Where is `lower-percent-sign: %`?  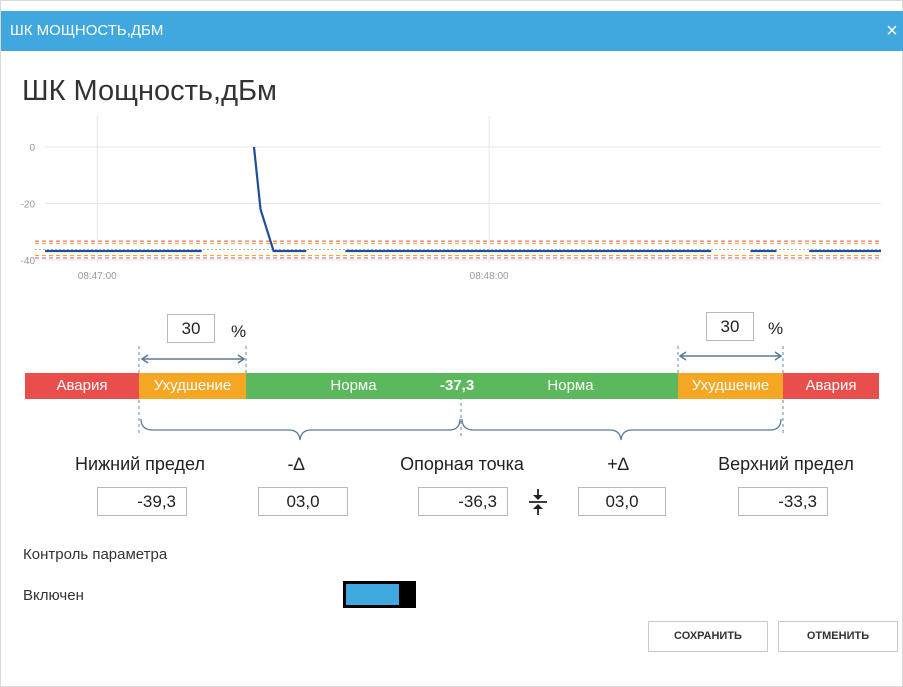 lower-percent-sign: % is located at coordinates (239, 331).